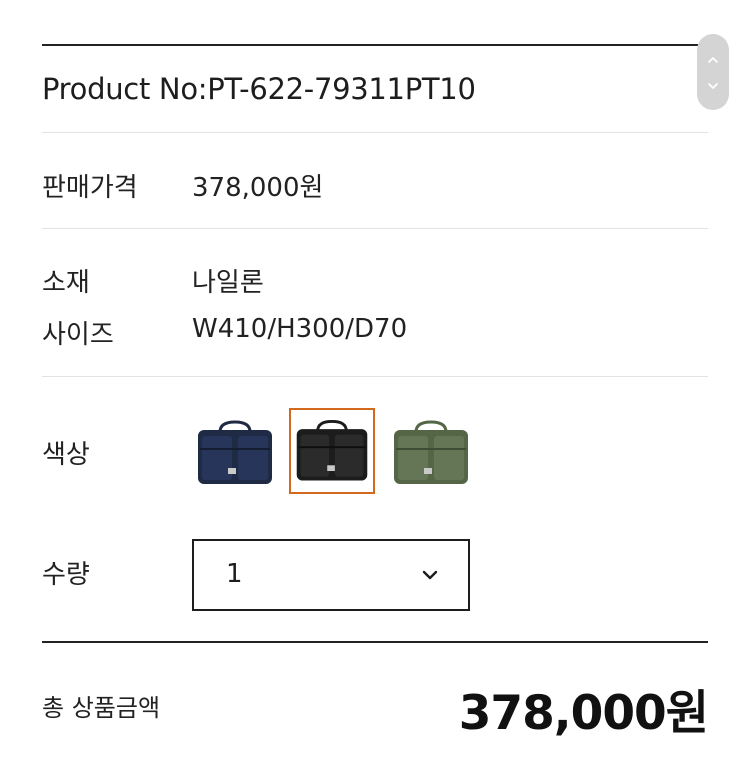  I want to click on color-swatch-navy, so click(233, 451).